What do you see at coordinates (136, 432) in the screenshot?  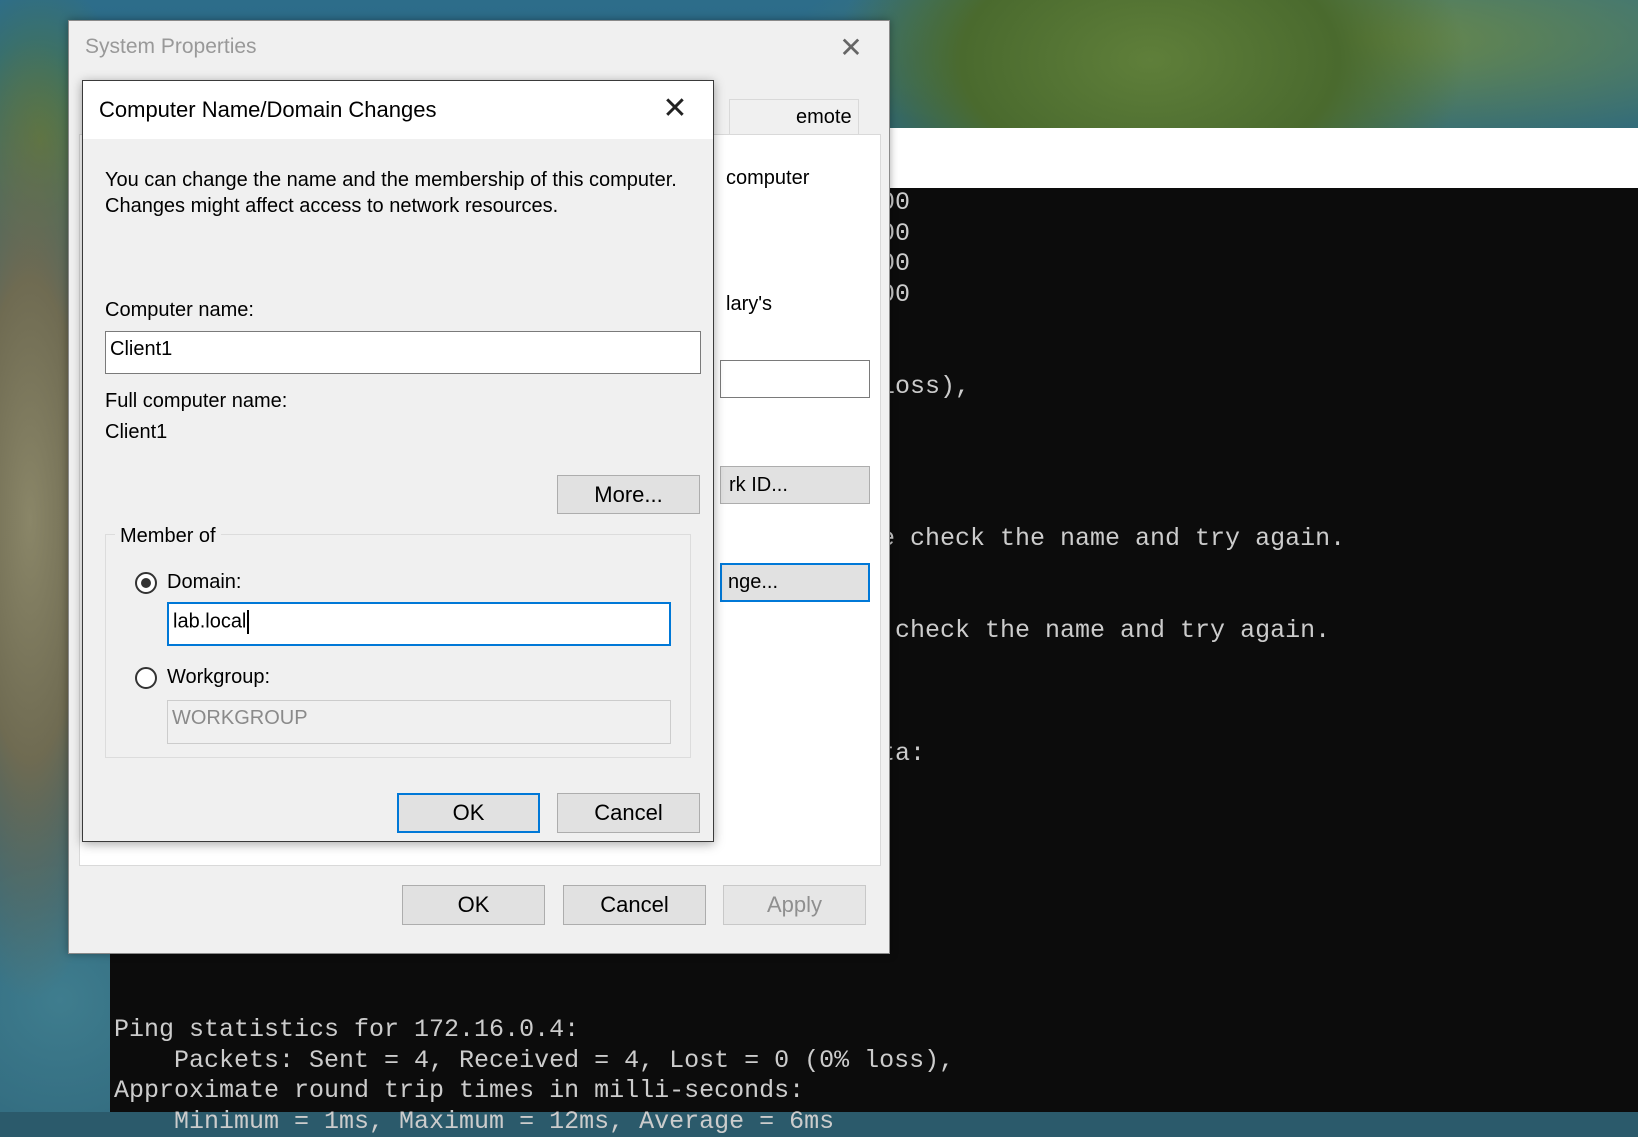 I see `full-computer-name-value: Client1` at bounding box center [136, 432].